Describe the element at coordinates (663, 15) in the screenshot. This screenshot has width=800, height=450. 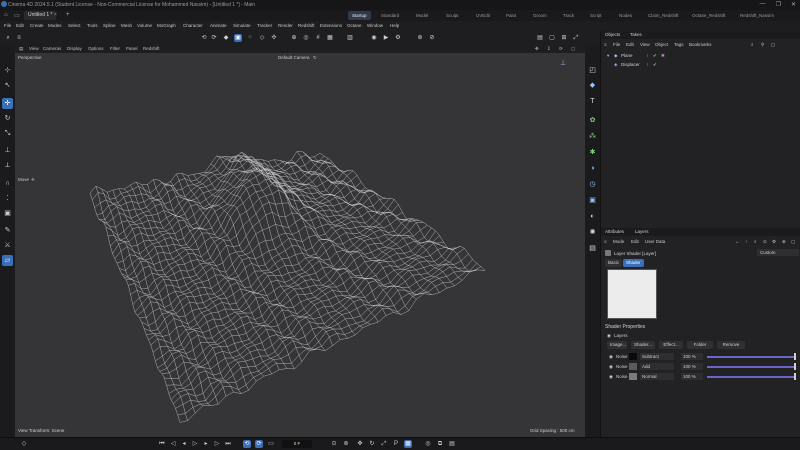
I see `workspace-claim-redshift: Claim_Redshift` at that location.